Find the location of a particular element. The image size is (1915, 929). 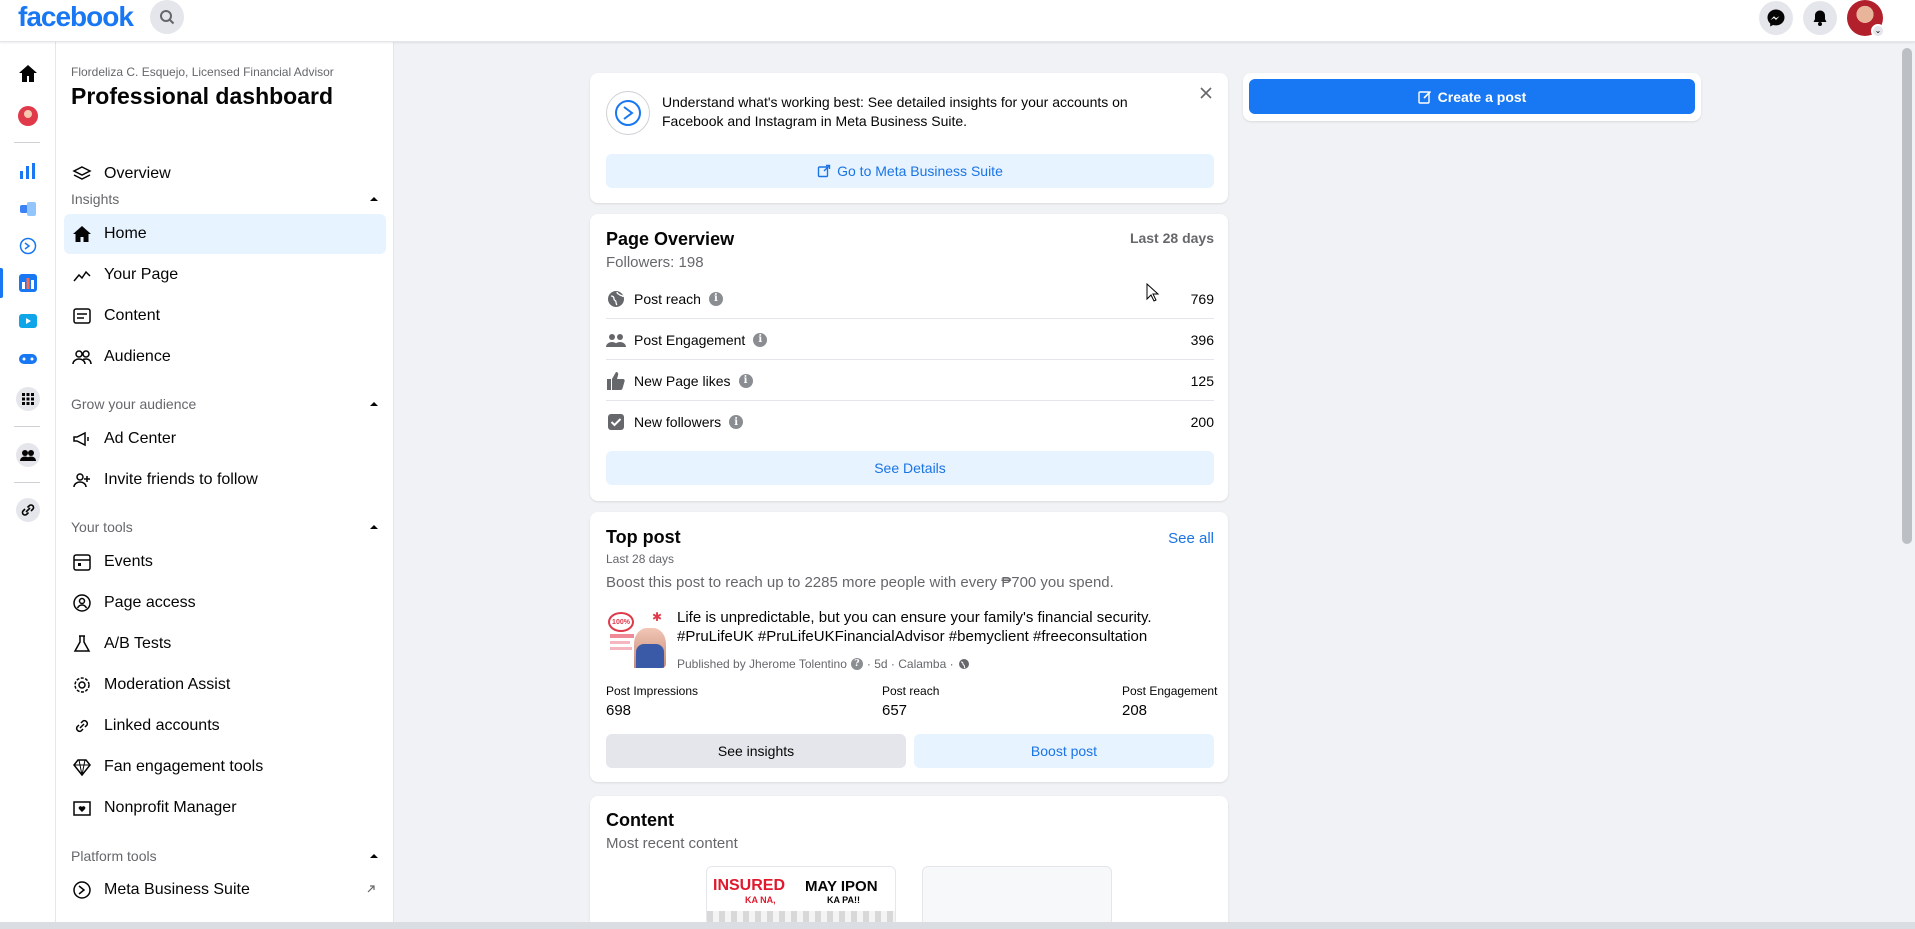

metric-row-post-reach: Post reach i 769 is located at coordinates (910, 299).